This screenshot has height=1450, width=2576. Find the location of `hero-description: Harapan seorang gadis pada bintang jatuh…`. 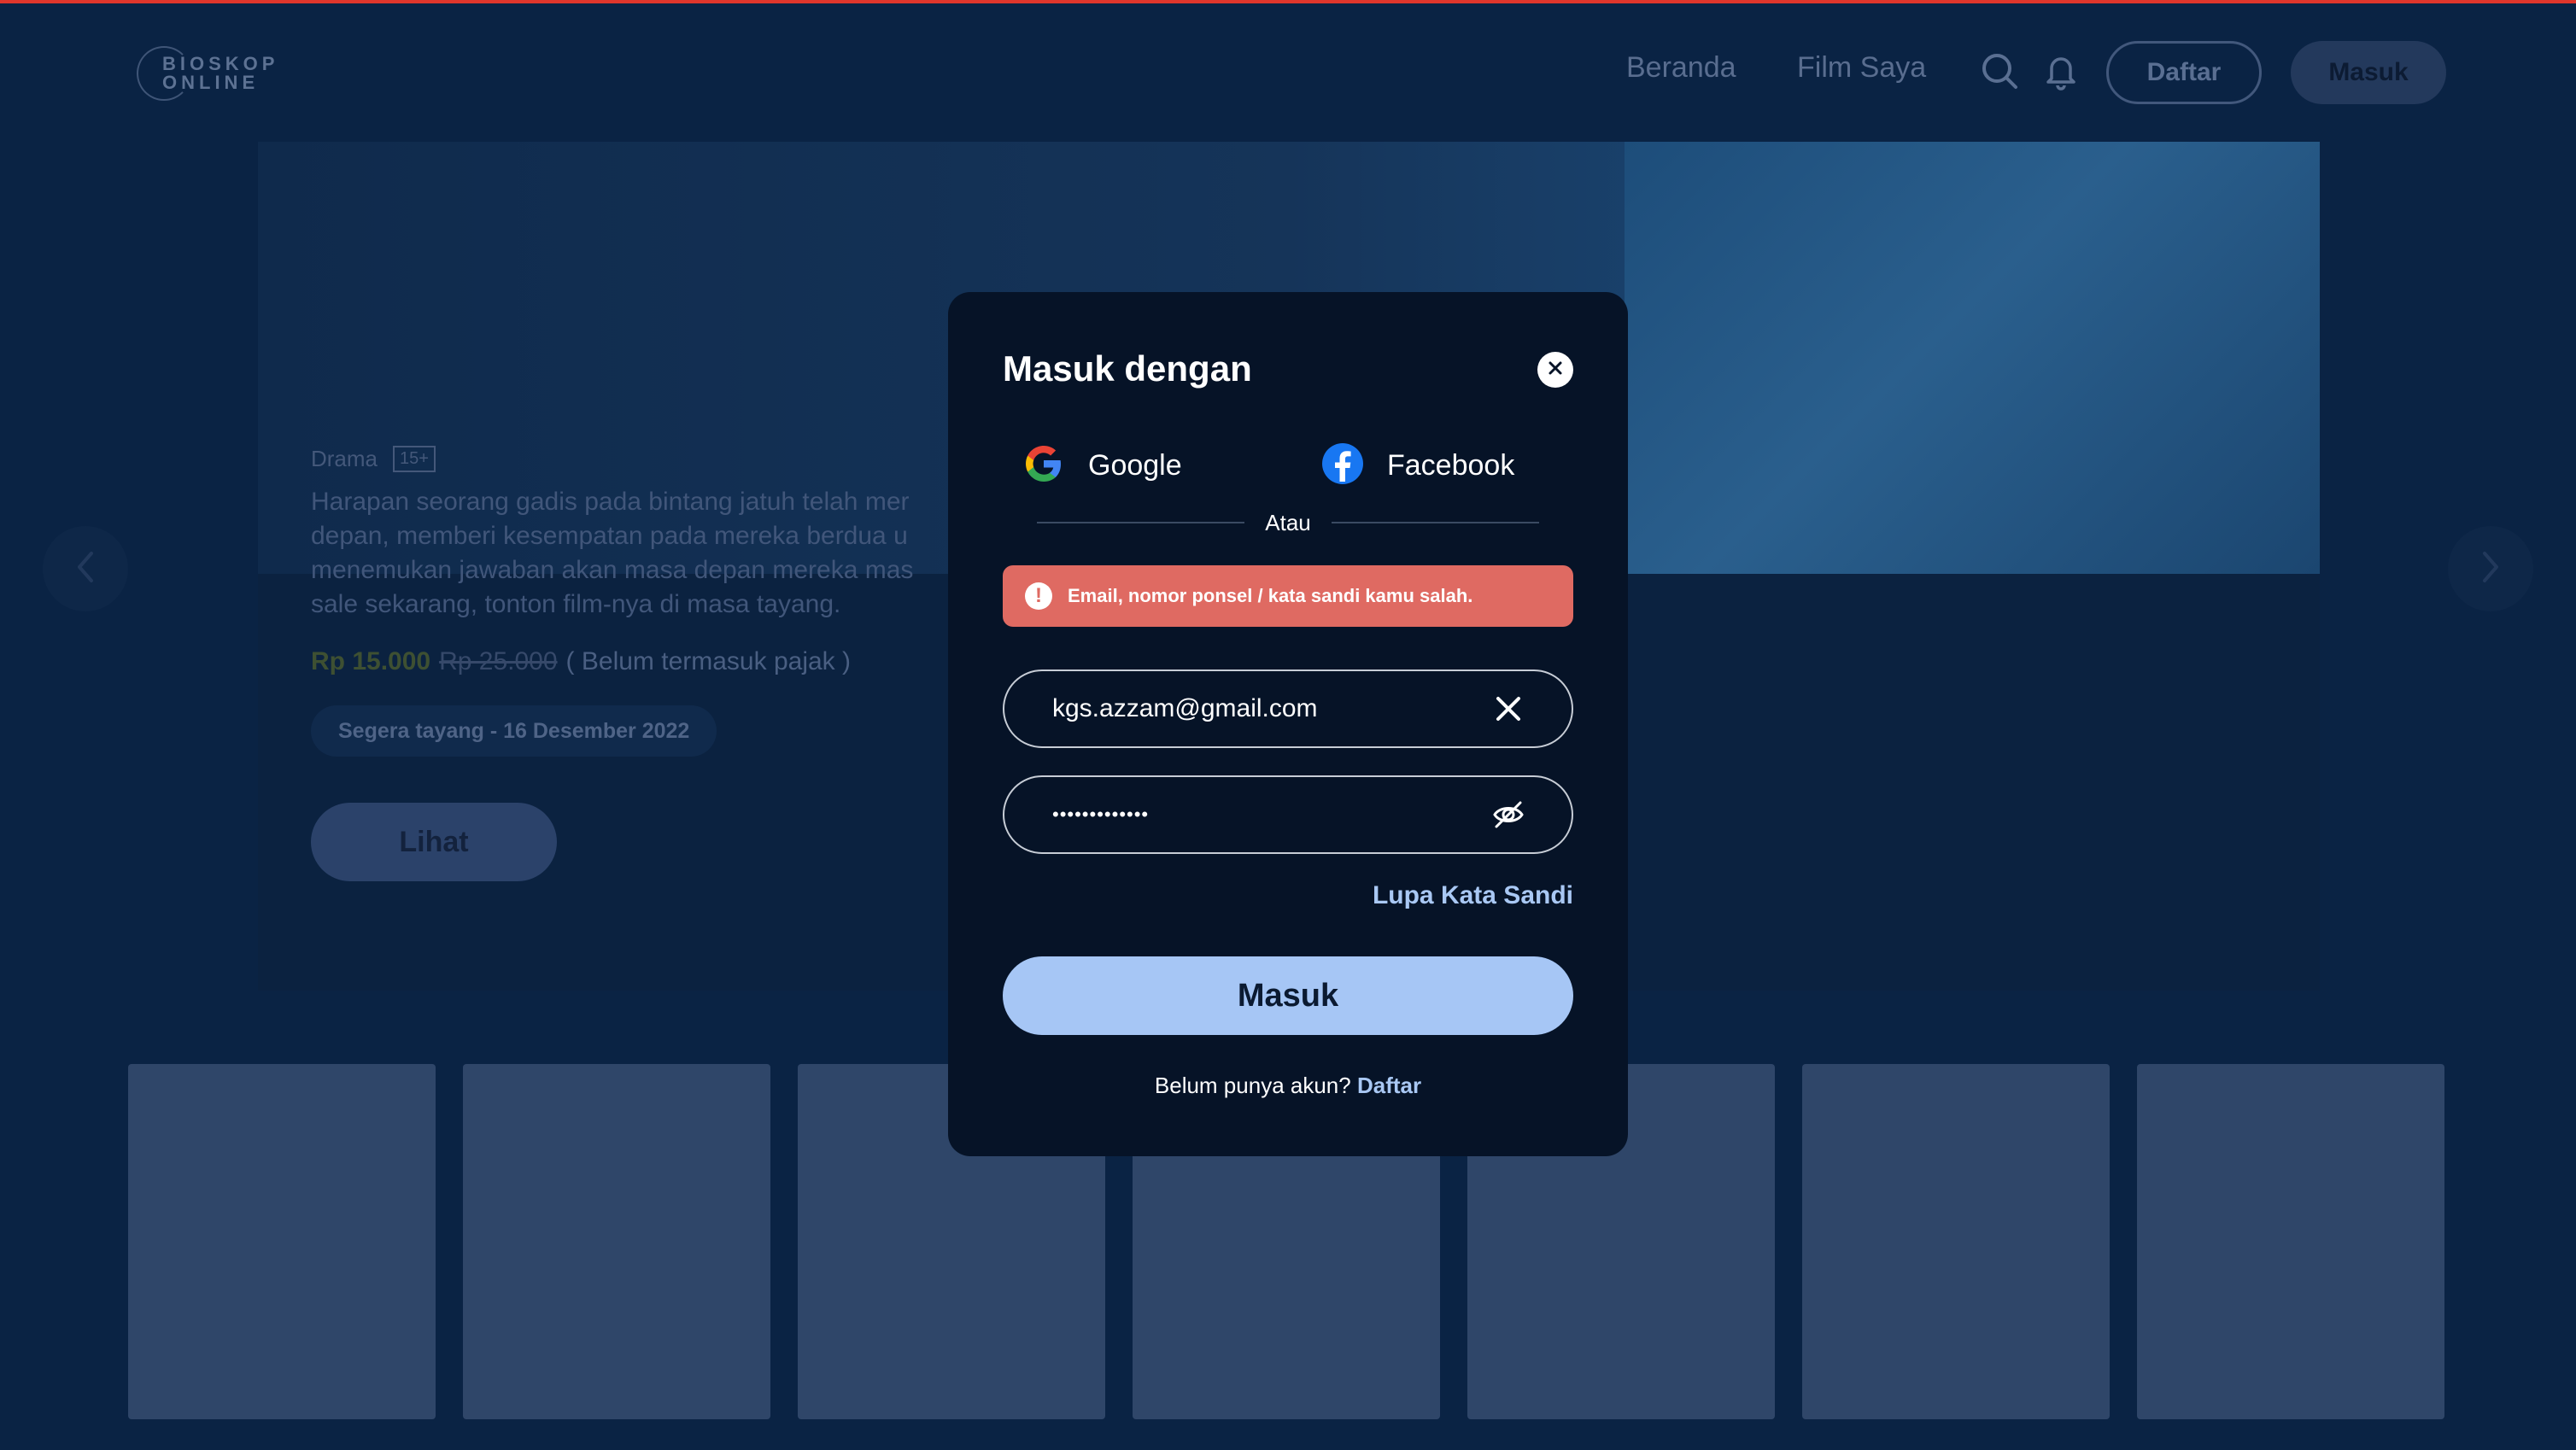

hero-description: Harapan seorang gadis pada bintang jatuh… is located at coordinates (612, 553).